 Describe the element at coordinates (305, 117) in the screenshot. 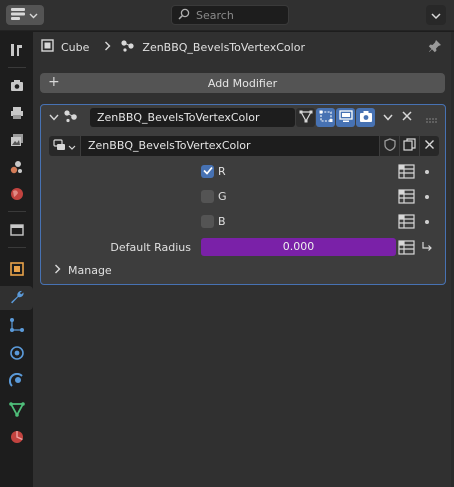

I see `on-cage-toggle` at that location.